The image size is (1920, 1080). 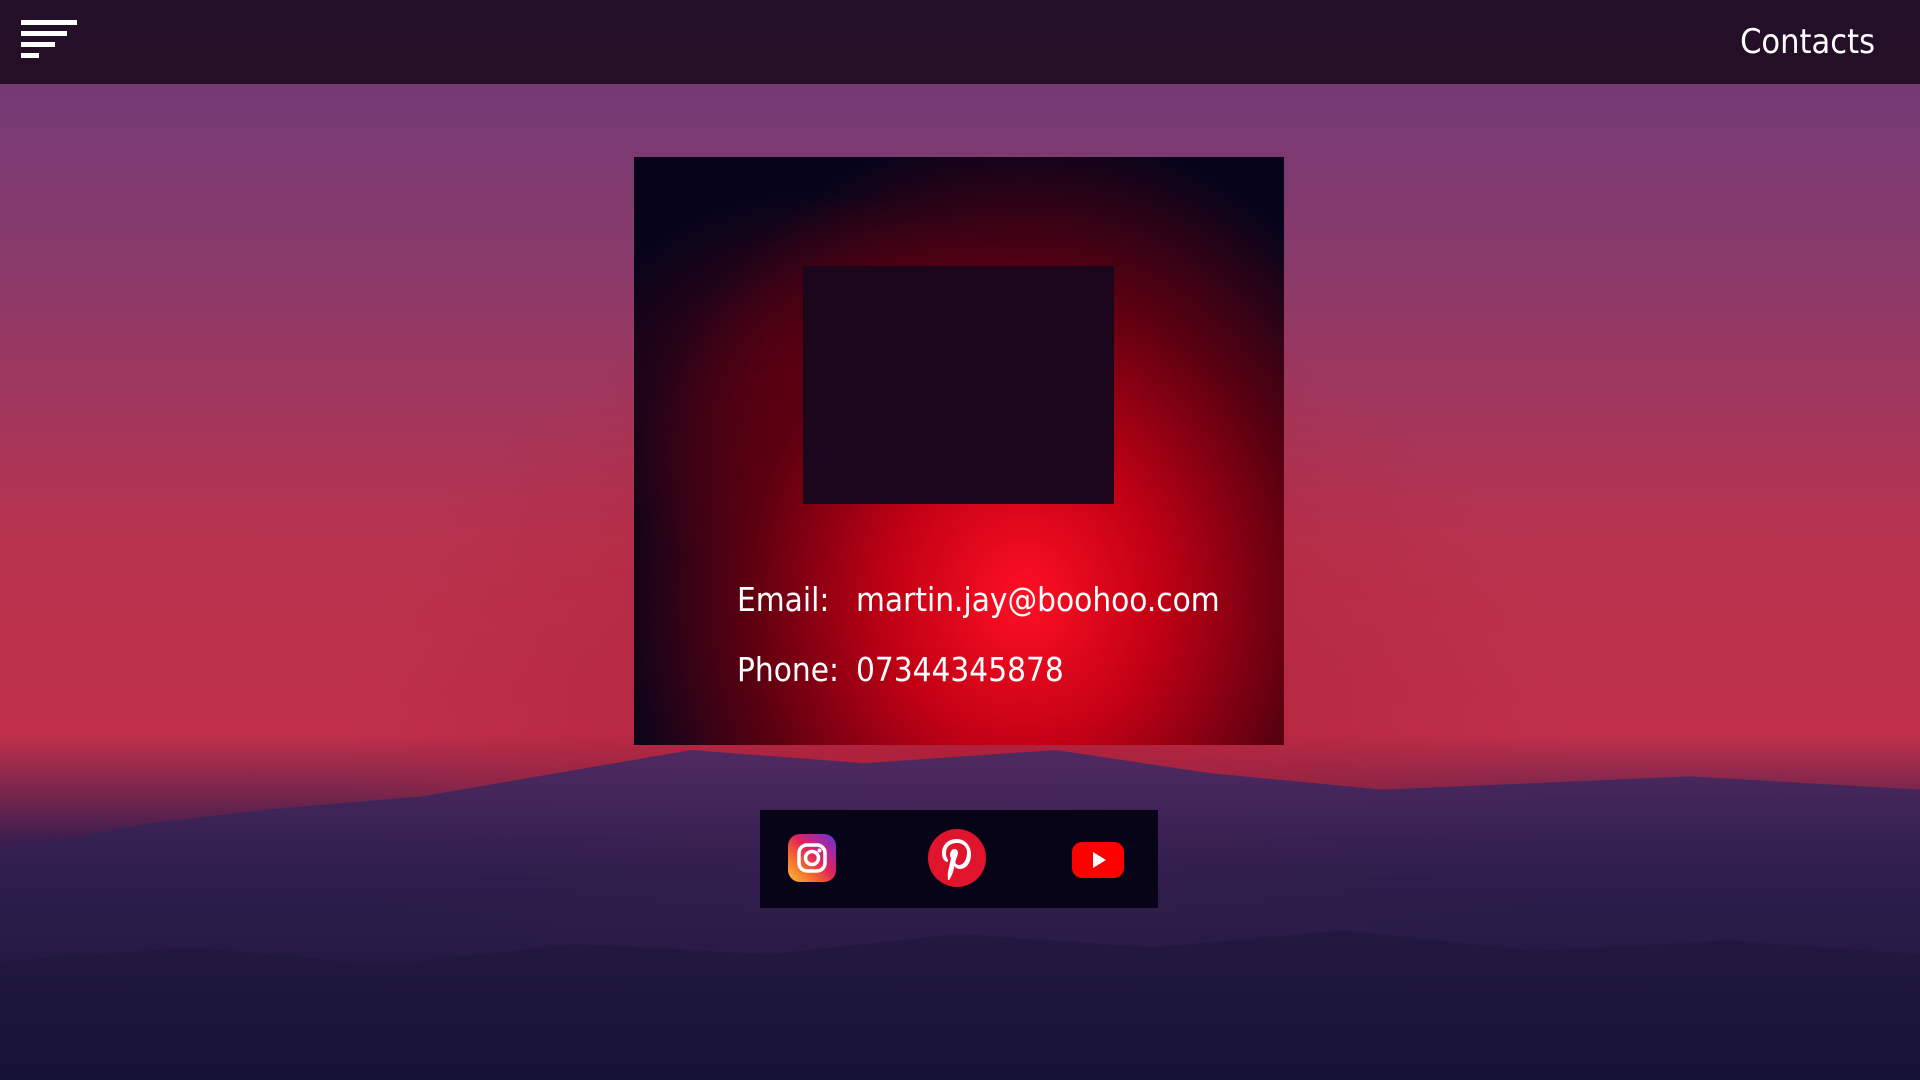 What do you see at coordinates (1098, 860) in the screenshot?
I see `youtube-icon` at bounding box center [1098, 860].